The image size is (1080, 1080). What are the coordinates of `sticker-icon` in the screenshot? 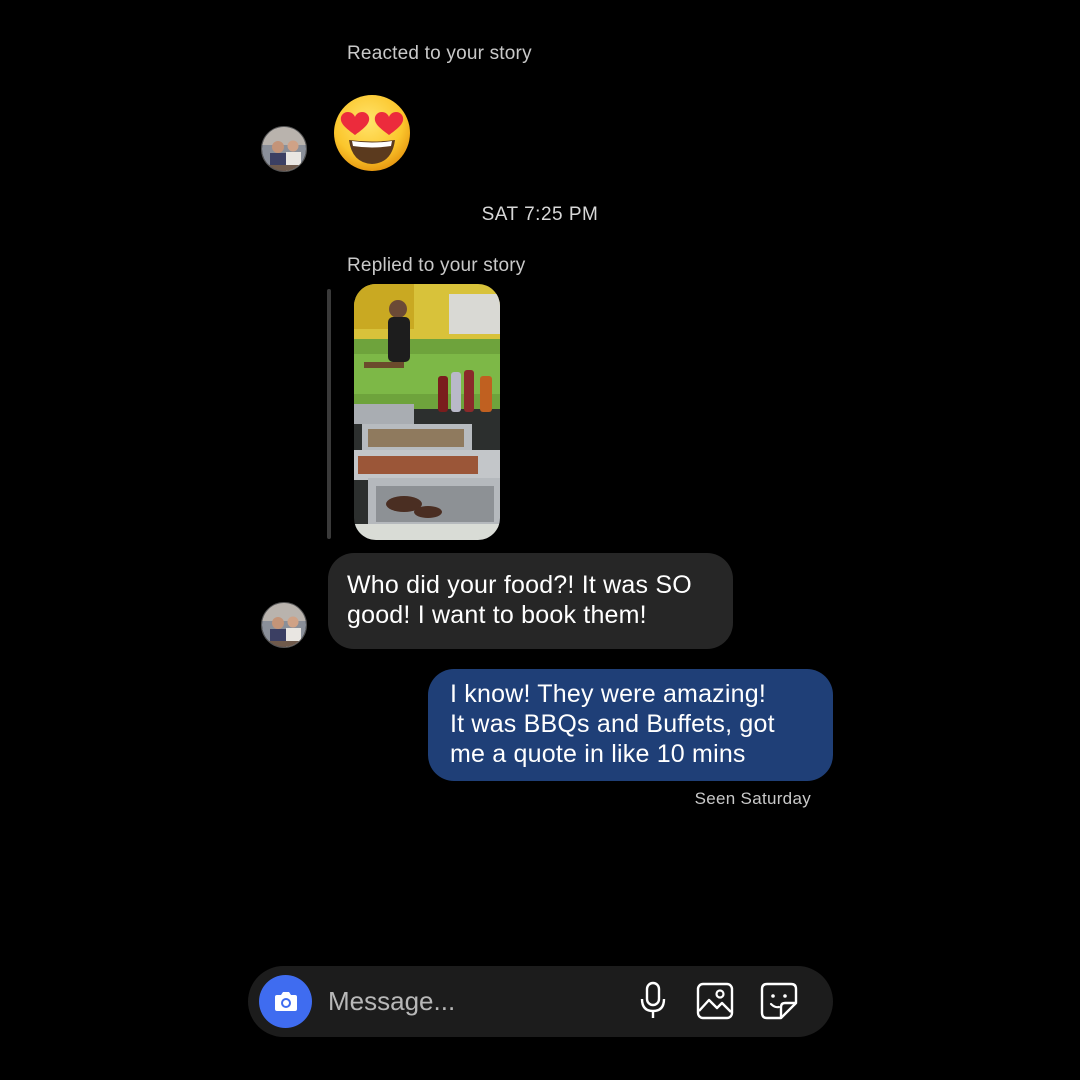 It's located at (779, 1001).